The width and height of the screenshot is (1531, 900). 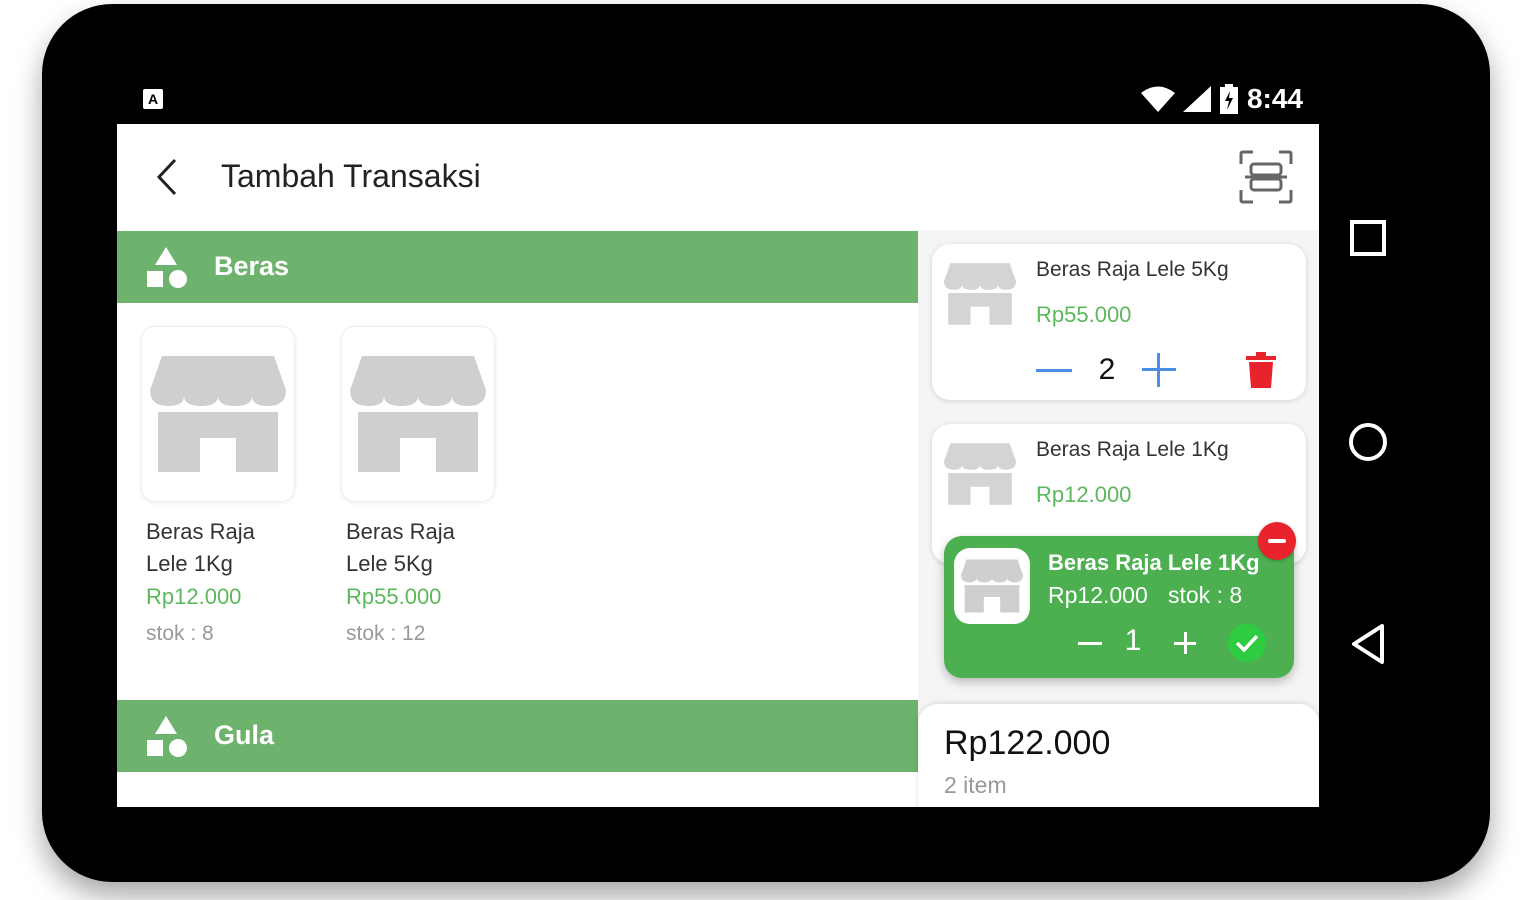 I want to click on cart-item: Beras Raja Lele 5Kg Rp55.000 2, so click(x=1119, y=322).